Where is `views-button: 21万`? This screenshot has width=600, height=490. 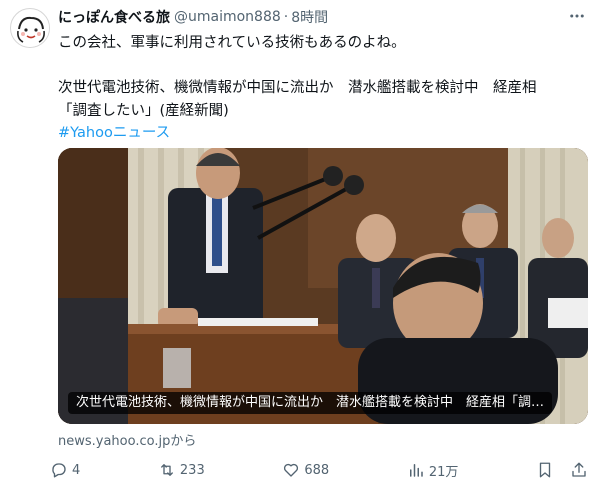 views-button: 21万 is located at coordinates (433, 470).